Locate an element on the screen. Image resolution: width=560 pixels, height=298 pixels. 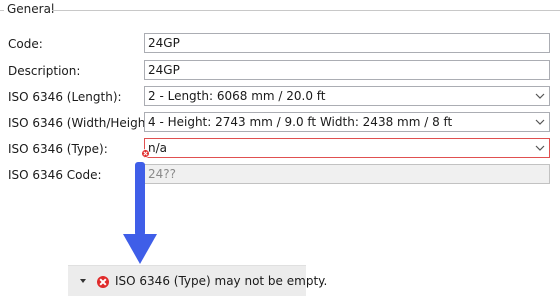
iso-code-field: 24?? is located at coordinates (347, 174).